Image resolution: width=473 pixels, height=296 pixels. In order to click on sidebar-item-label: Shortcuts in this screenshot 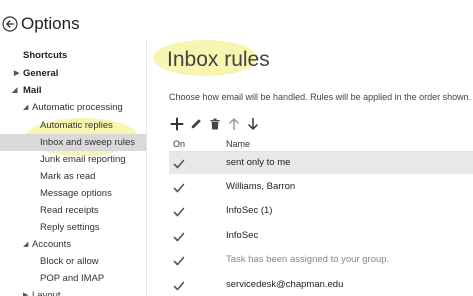, I will do `click(45, 55)`.